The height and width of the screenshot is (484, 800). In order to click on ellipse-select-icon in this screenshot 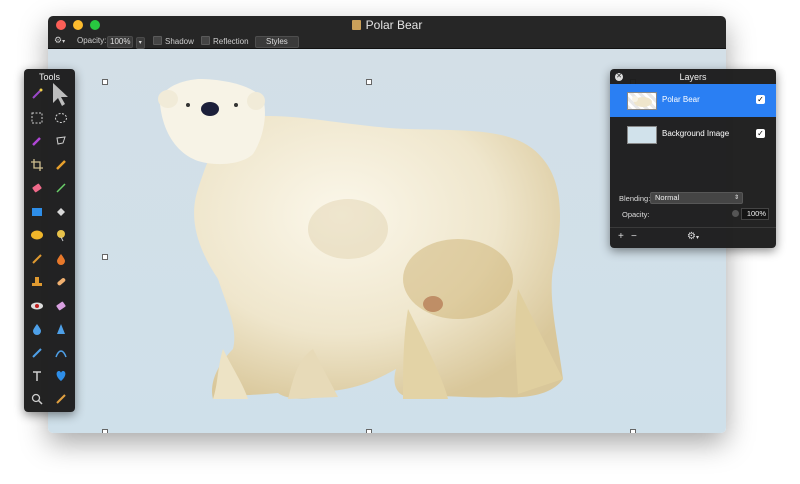, I will do `click(61, 118)`.